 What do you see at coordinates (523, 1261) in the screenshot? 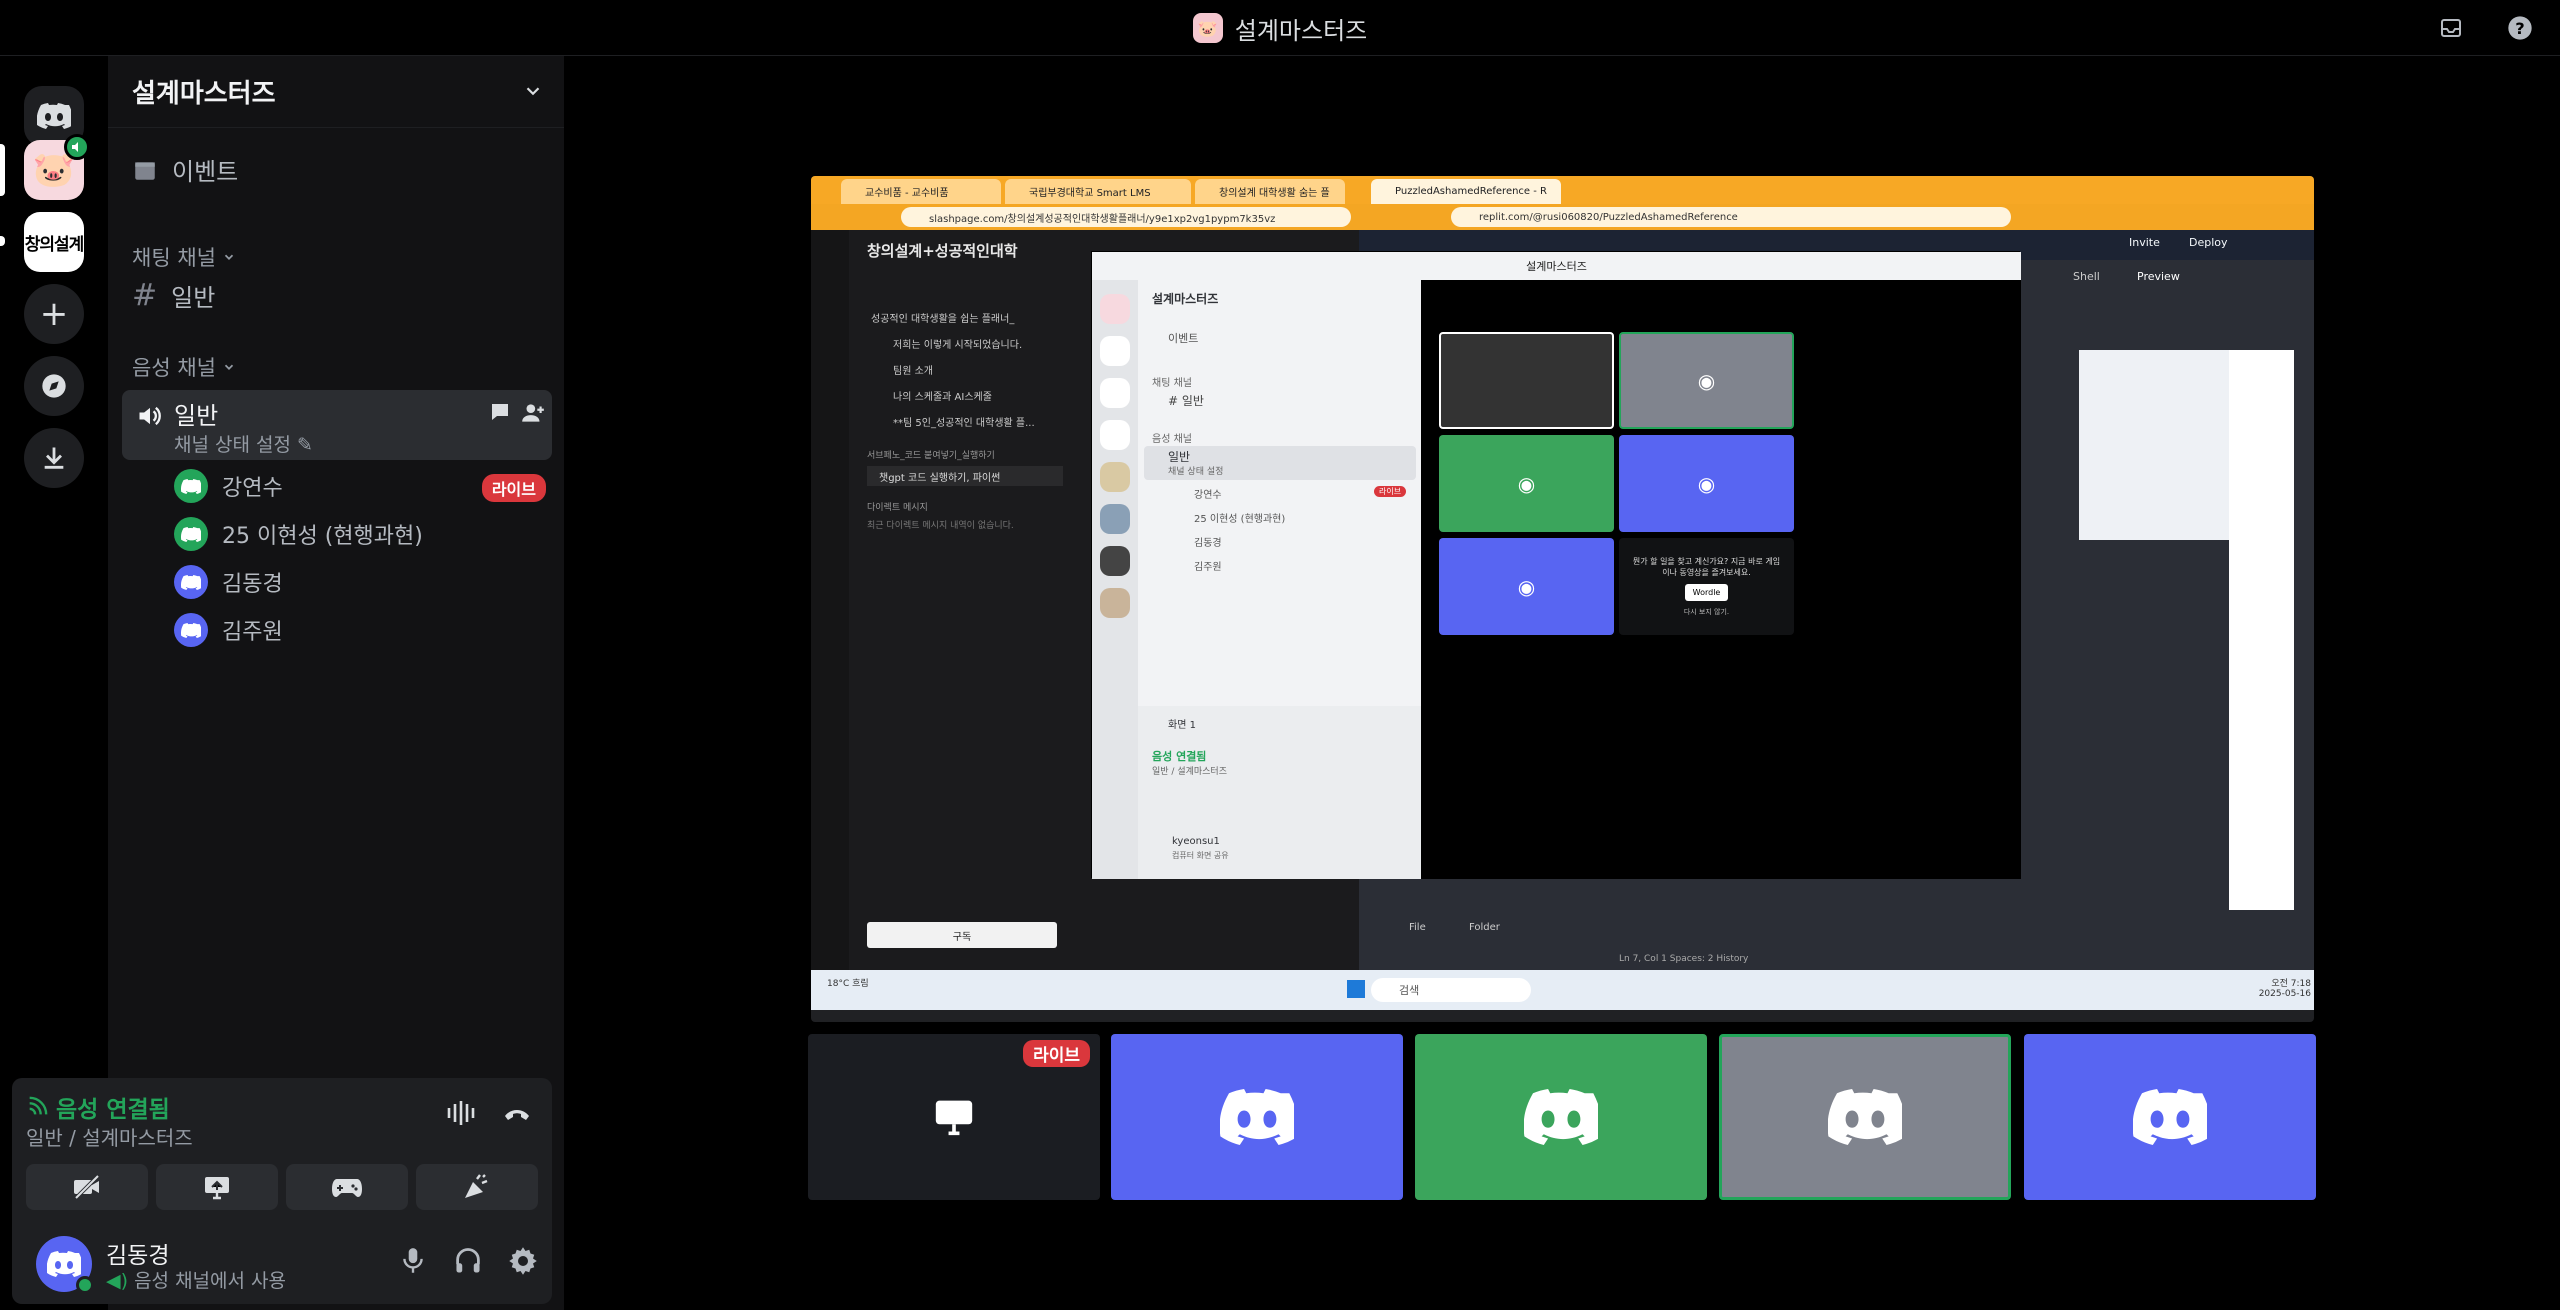
I see `gear-icon` at bounding box center [523, 1261].